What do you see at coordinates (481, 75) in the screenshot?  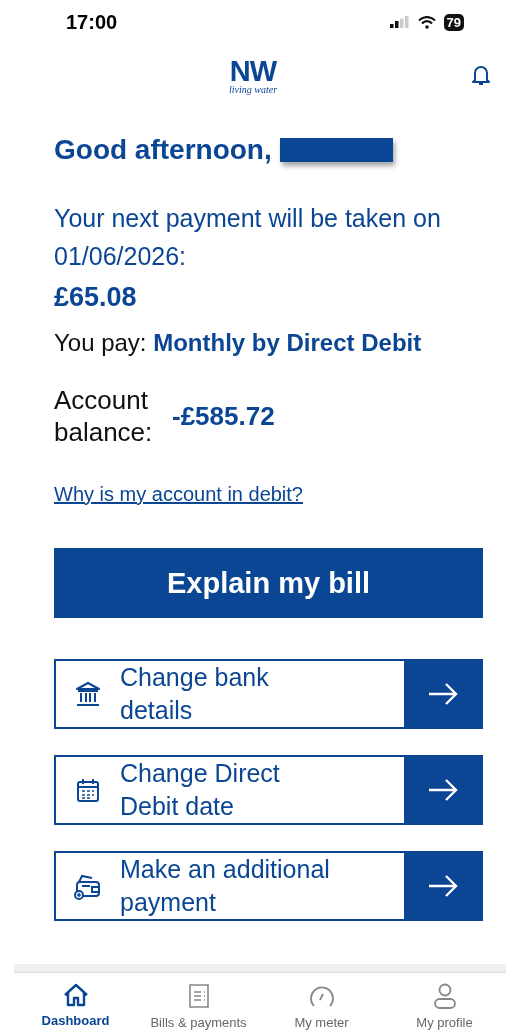 I see `notification-bell-icon` at bounding box center [481, 75].